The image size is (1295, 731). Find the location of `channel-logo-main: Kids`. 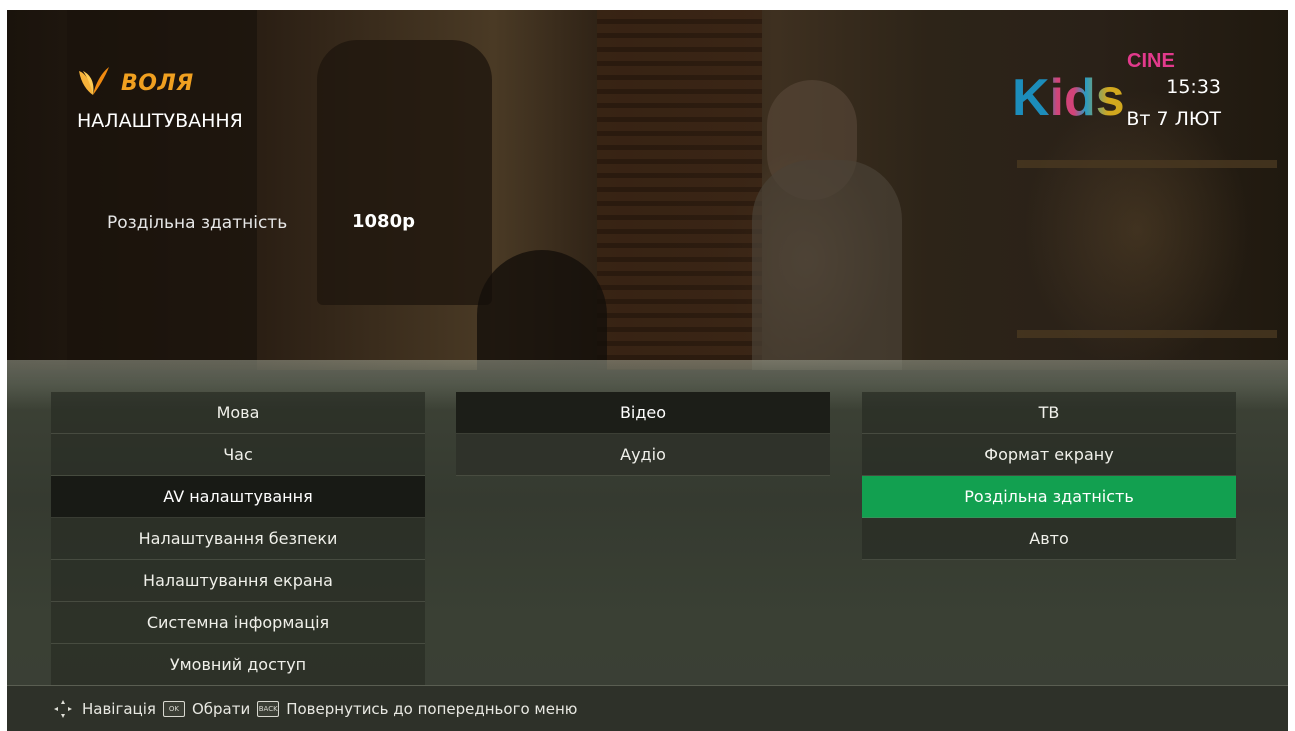

channel-logo-main: Kids is located at coordinates (1068, 98).